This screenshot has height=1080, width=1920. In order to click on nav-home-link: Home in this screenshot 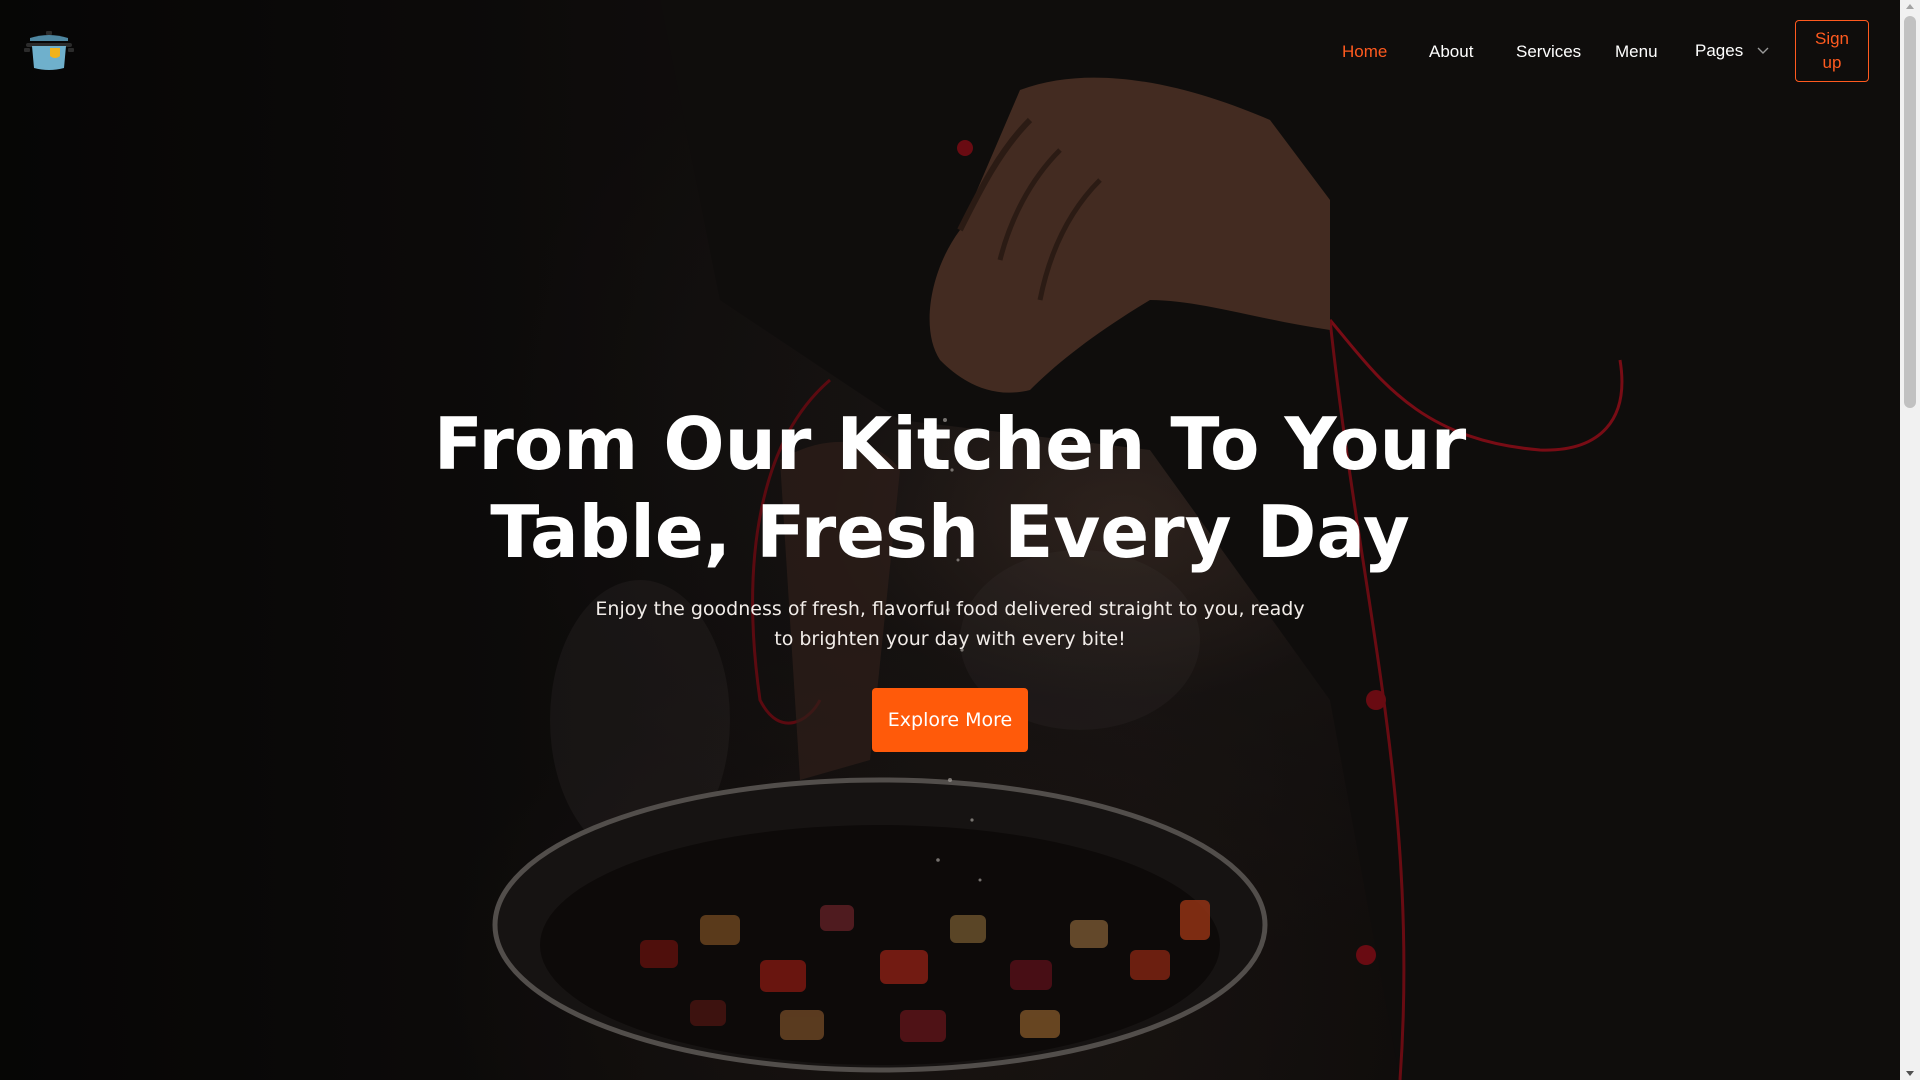, I will do `click(1364, 52)`.